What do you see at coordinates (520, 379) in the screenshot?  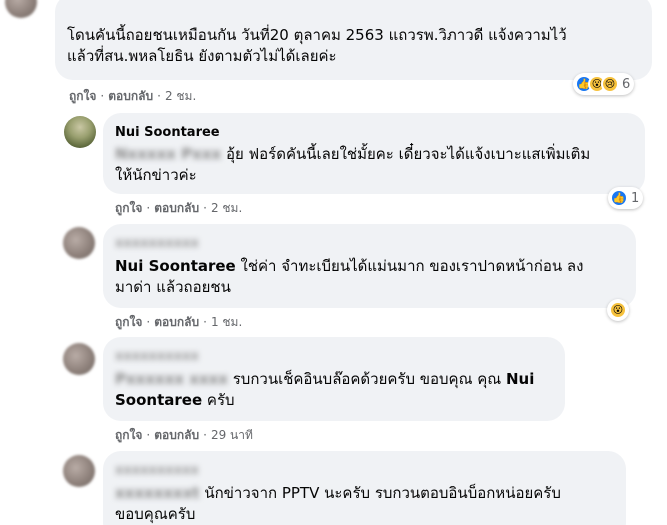 I see `mention-link: Nui` at bounding box center [520, 379].